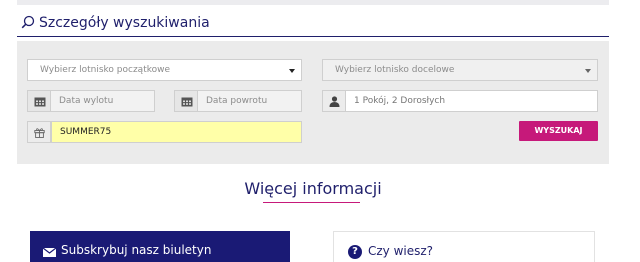  What do you see at coordinates (313, 2) in the screenshot?
I see `top-bar` at bounding box center [313, 2].